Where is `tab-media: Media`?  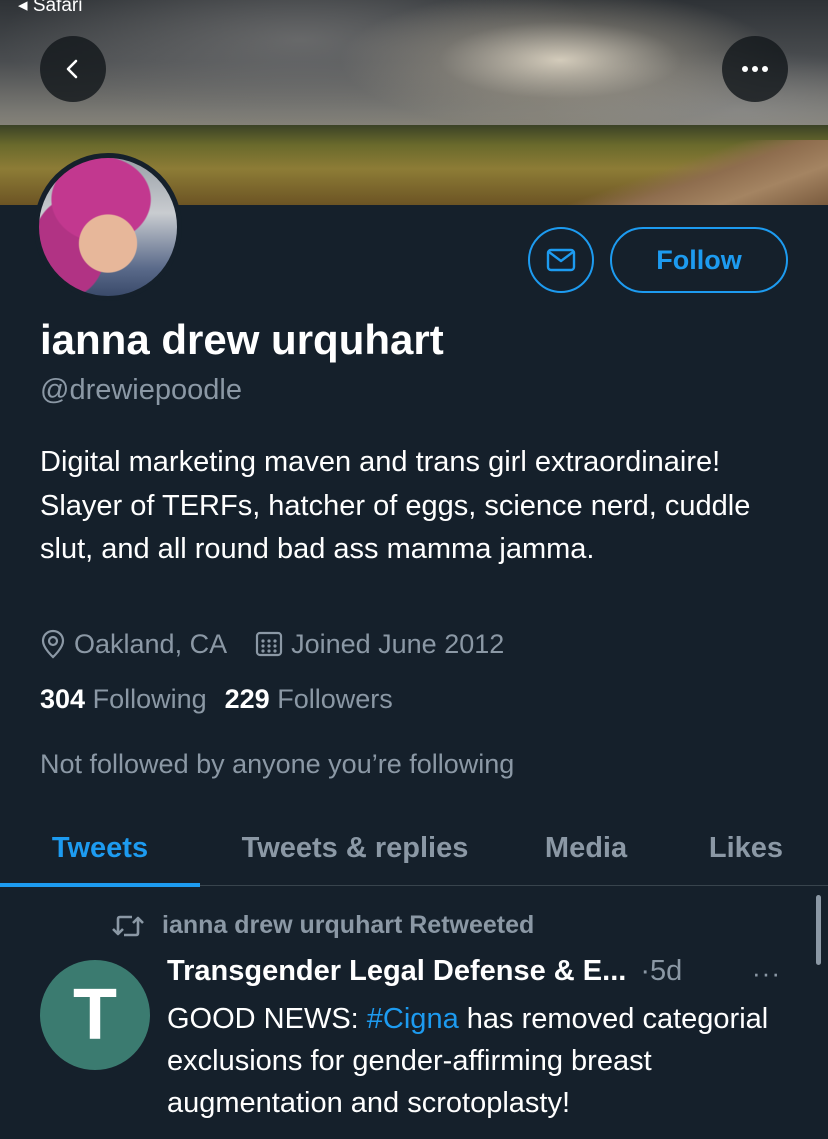
tab-media: Media is located at coordinates (586, 848).